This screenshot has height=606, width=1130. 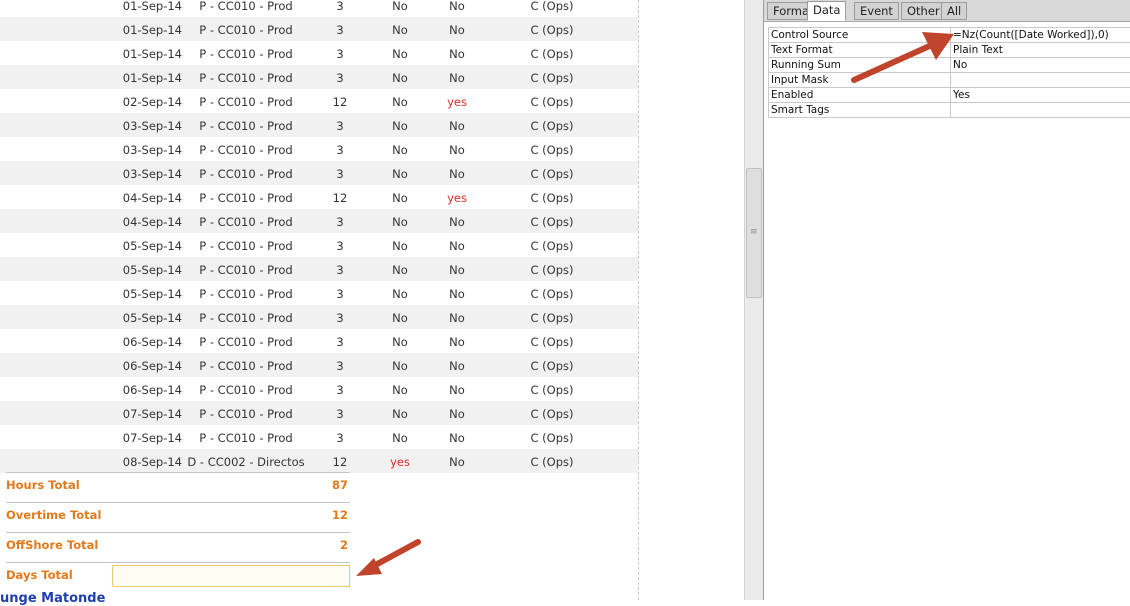 I want to click on overtime-cell: yes, so click(x=400, y=462).